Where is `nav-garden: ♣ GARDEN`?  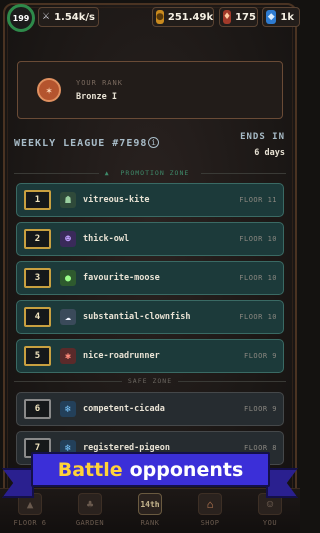
nav-garden: ♣ GARDEN is located at coordinates (90, 511).